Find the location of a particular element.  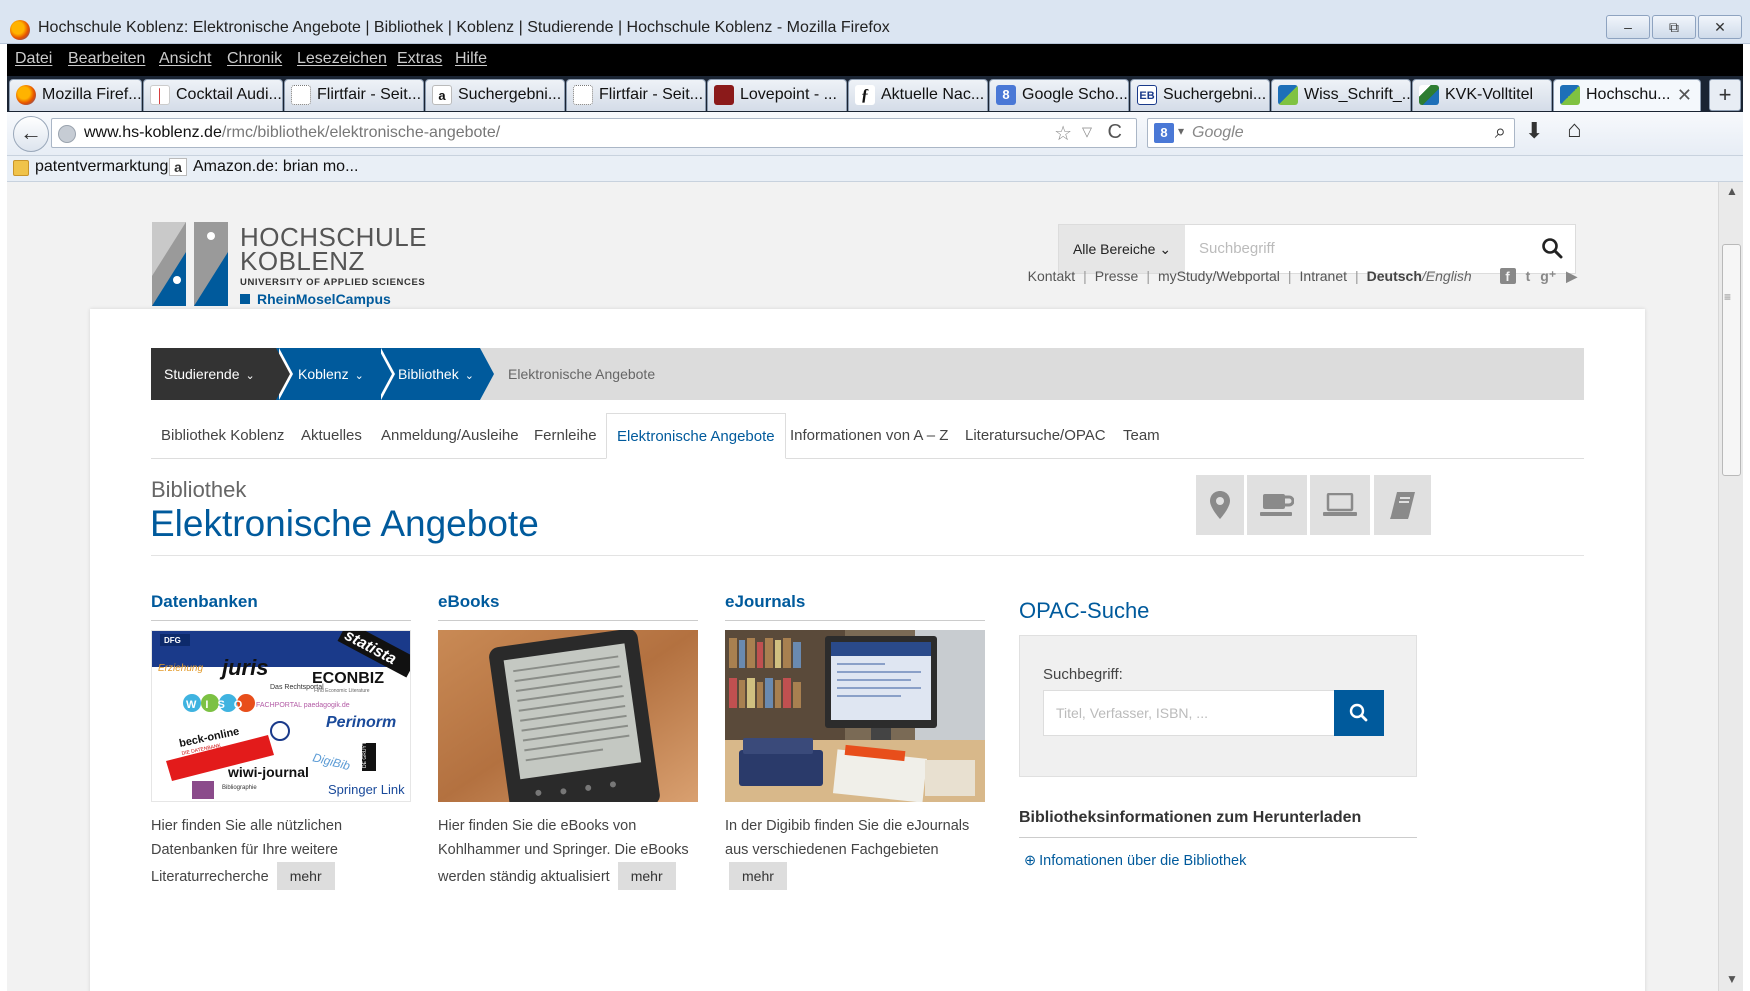

scroll-up-arrow-icon: ▲ is located at coordinates (1732, 191).